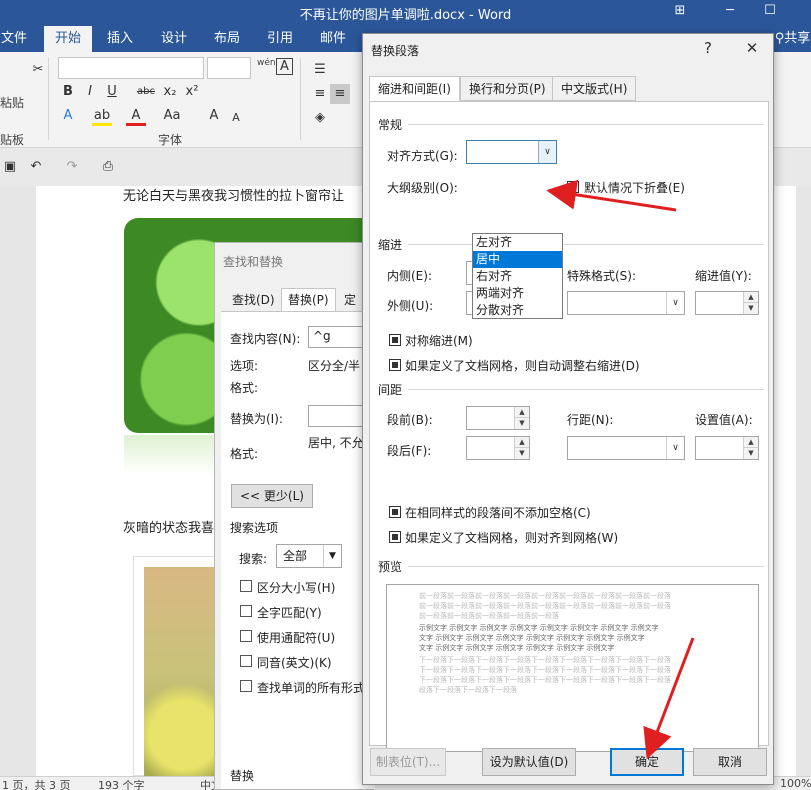 Image resolution: width=811 pixels, height=790 pixels. Describe the element at coordinates (340, 94) in the screenshot. I see `align-center-icon: ≡` at that location.